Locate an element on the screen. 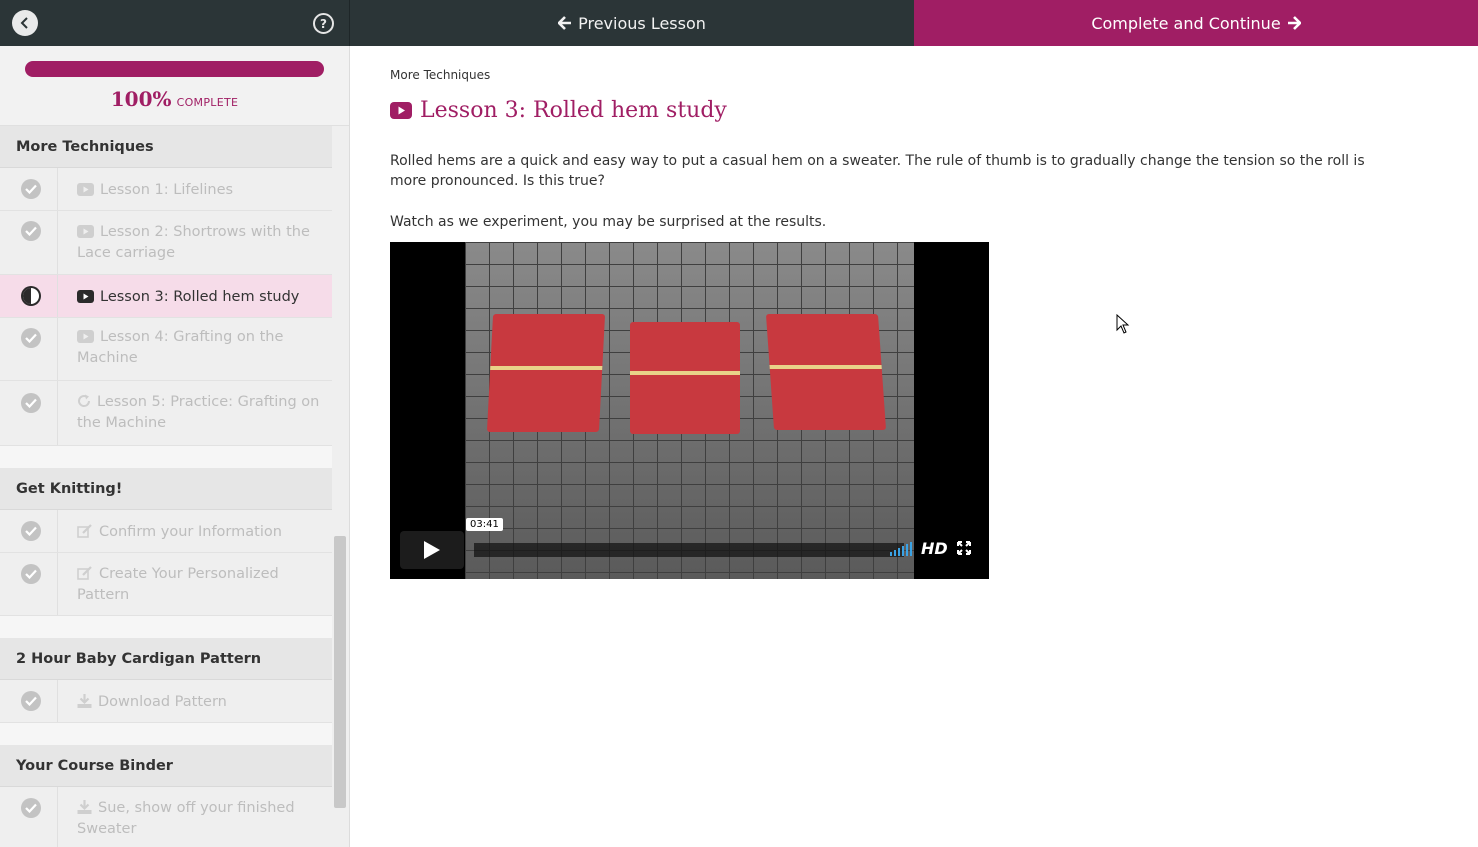 This screenshot has height=847, width=1478. topbar-sidebar-header: ? is located at coordinates (175, 23).